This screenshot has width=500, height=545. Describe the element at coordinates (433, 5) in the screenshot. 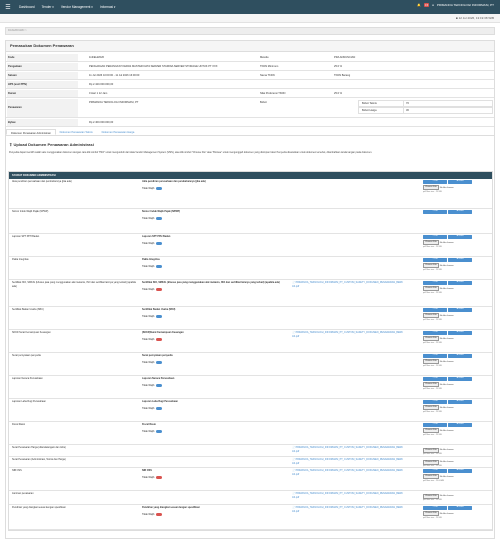

I see `user-icon: ●` at that location.